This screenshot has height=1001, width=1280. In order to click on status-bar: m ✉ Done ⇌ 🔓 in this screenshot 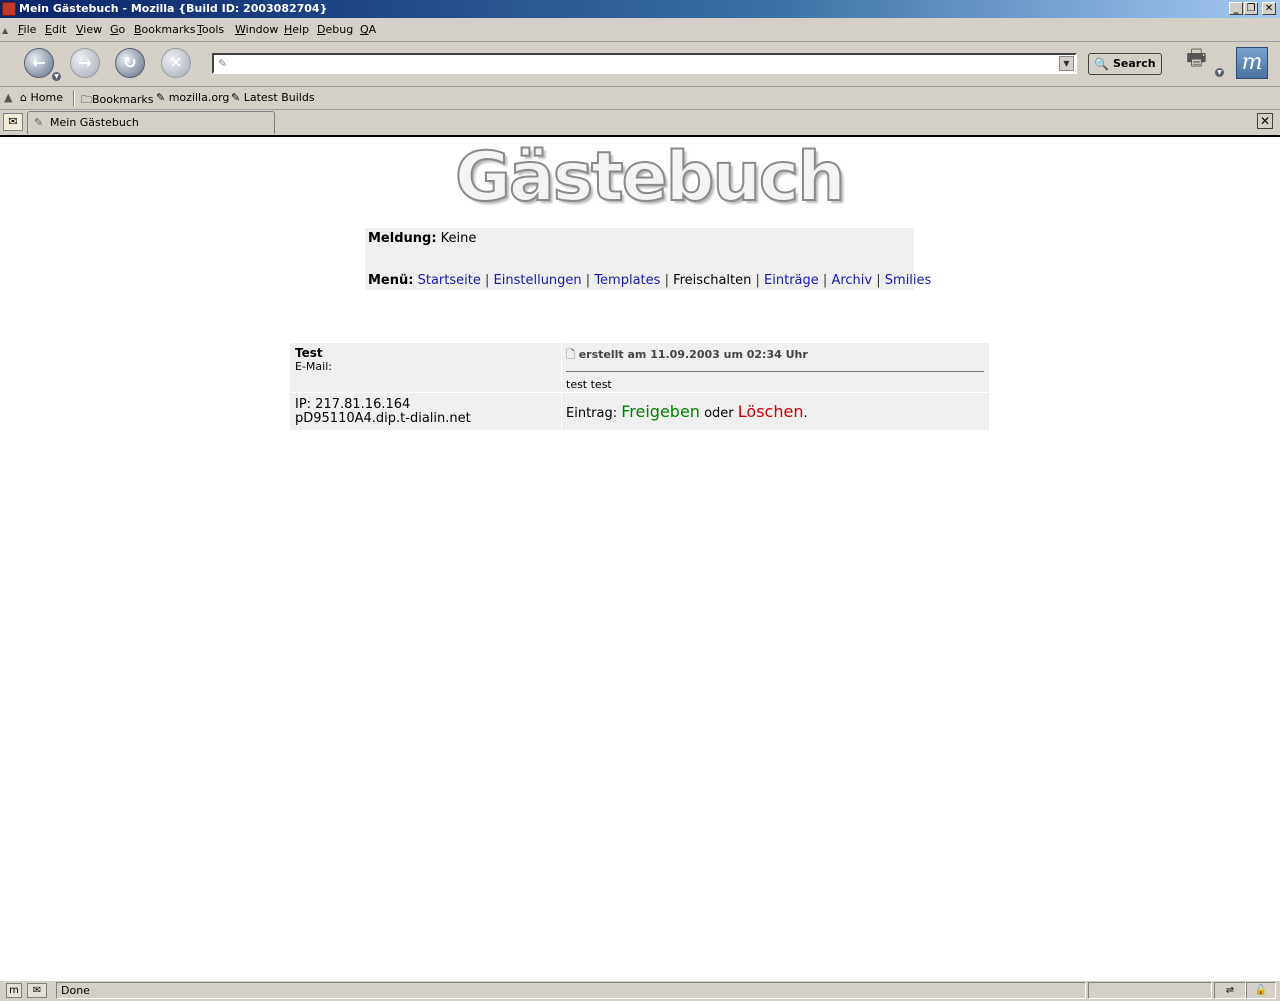, I will do `click(640, 990)`.